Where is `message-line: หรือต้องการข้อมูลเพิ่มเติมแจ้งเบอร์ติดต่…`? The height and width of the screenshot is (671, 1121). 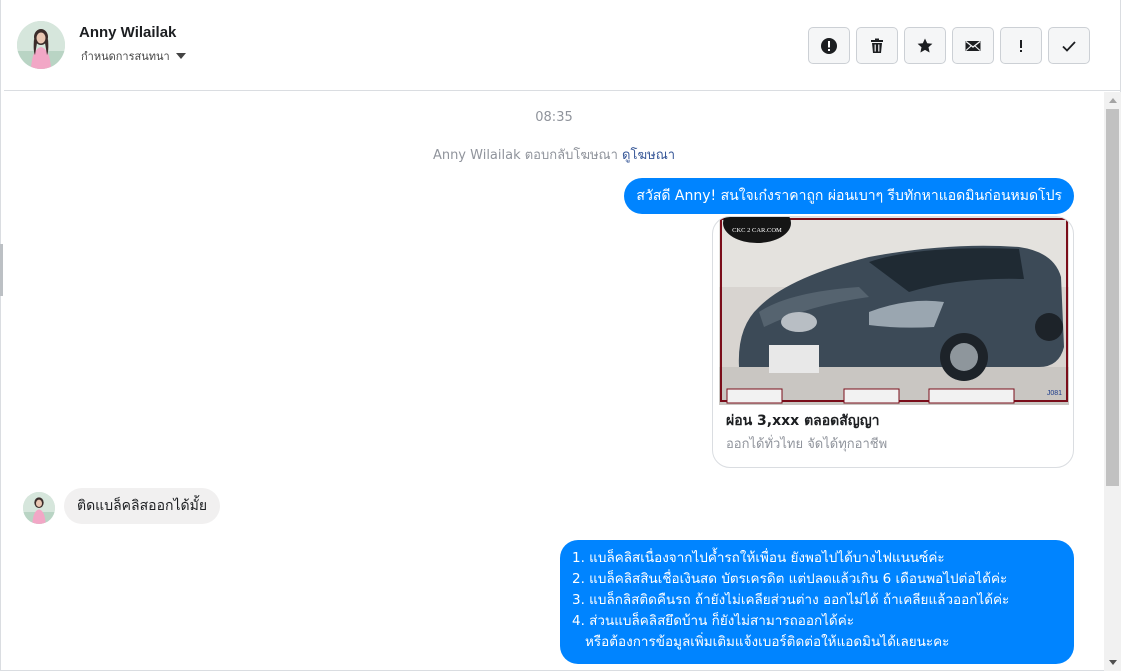
message-line: หรือต้องการข้อมูลเพิ่มเติมแจ้งเบอร์ติดต่… is located at coordinates (767, 642).